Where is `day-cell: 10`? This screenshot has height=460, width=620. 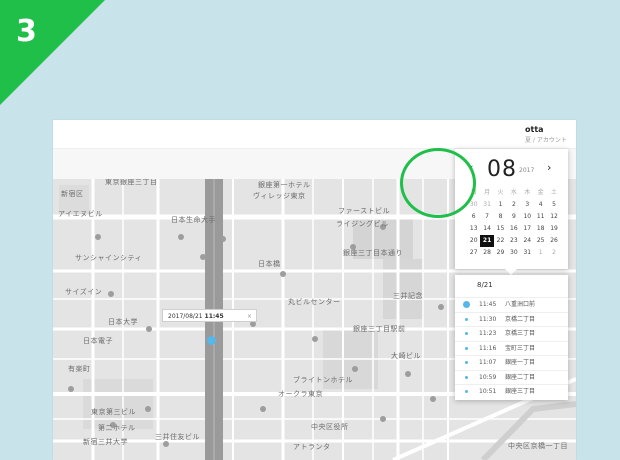
day-cell: 10 is located at coordinates (527, 217).